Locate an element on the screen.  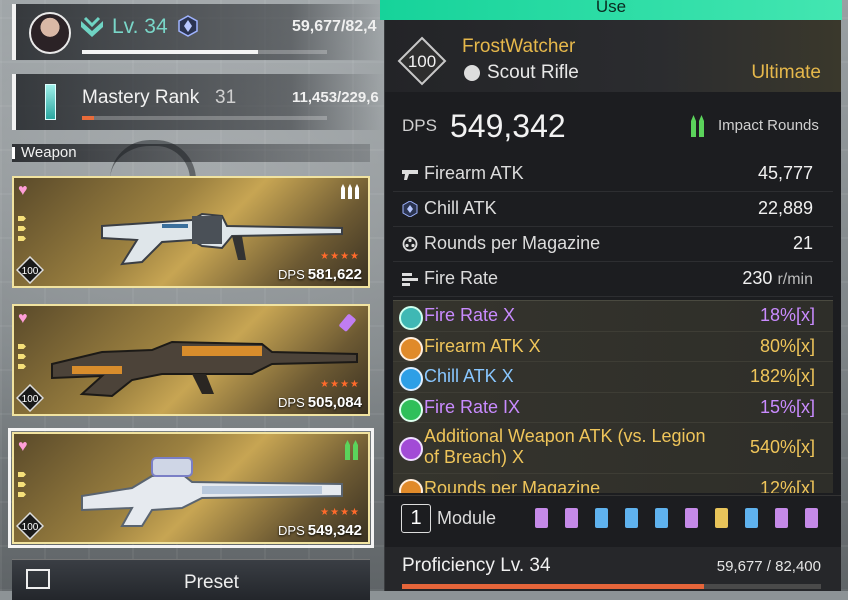
weapon-dps: DPS 581,622 is located at coordinates (320, 274).